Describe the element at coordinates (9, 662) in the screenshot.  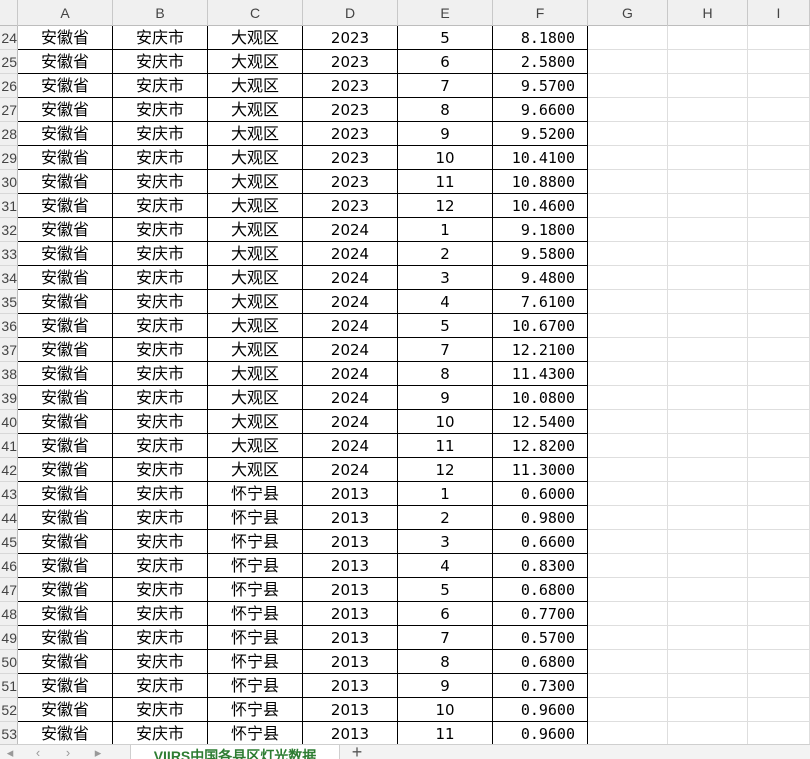
I see `row-header: 50` at that location.